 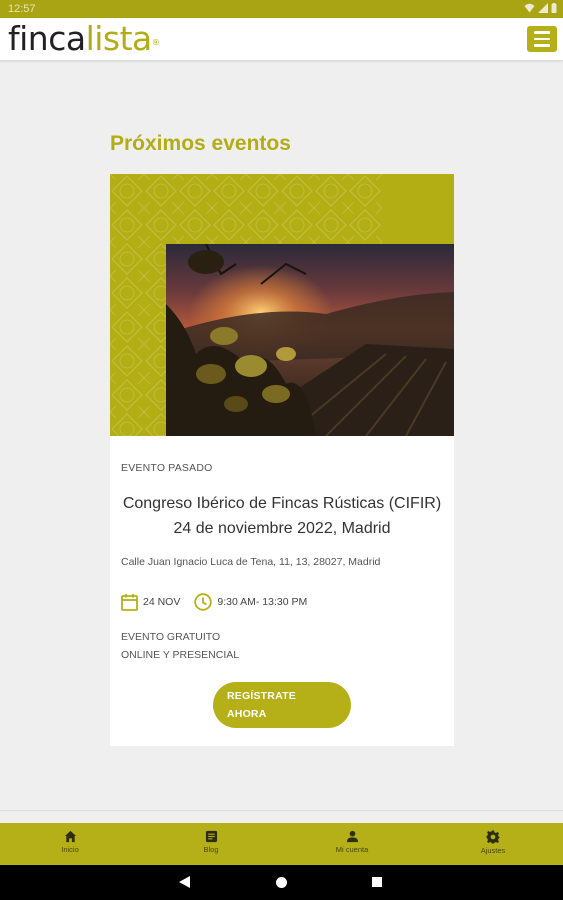 What do you see at coordinates (162, 602) in the screenshot?
I see `event-date: 24 NOV` at bounding box center [162, 602].